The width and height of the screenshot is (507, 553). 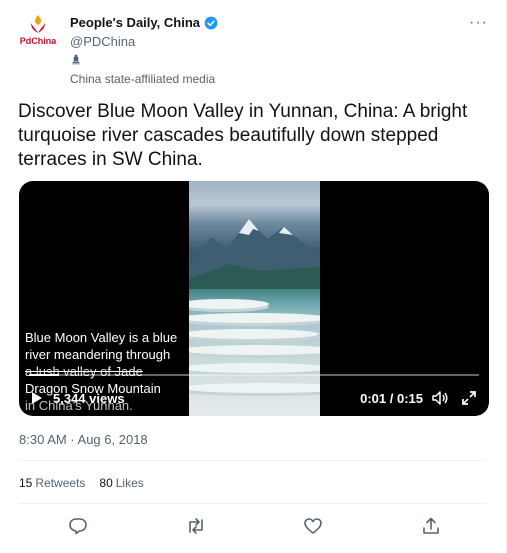 What do you see at coordinates (78, 526) in the screenshot?
I see `reply-icon` at bounding box center [78, 526].